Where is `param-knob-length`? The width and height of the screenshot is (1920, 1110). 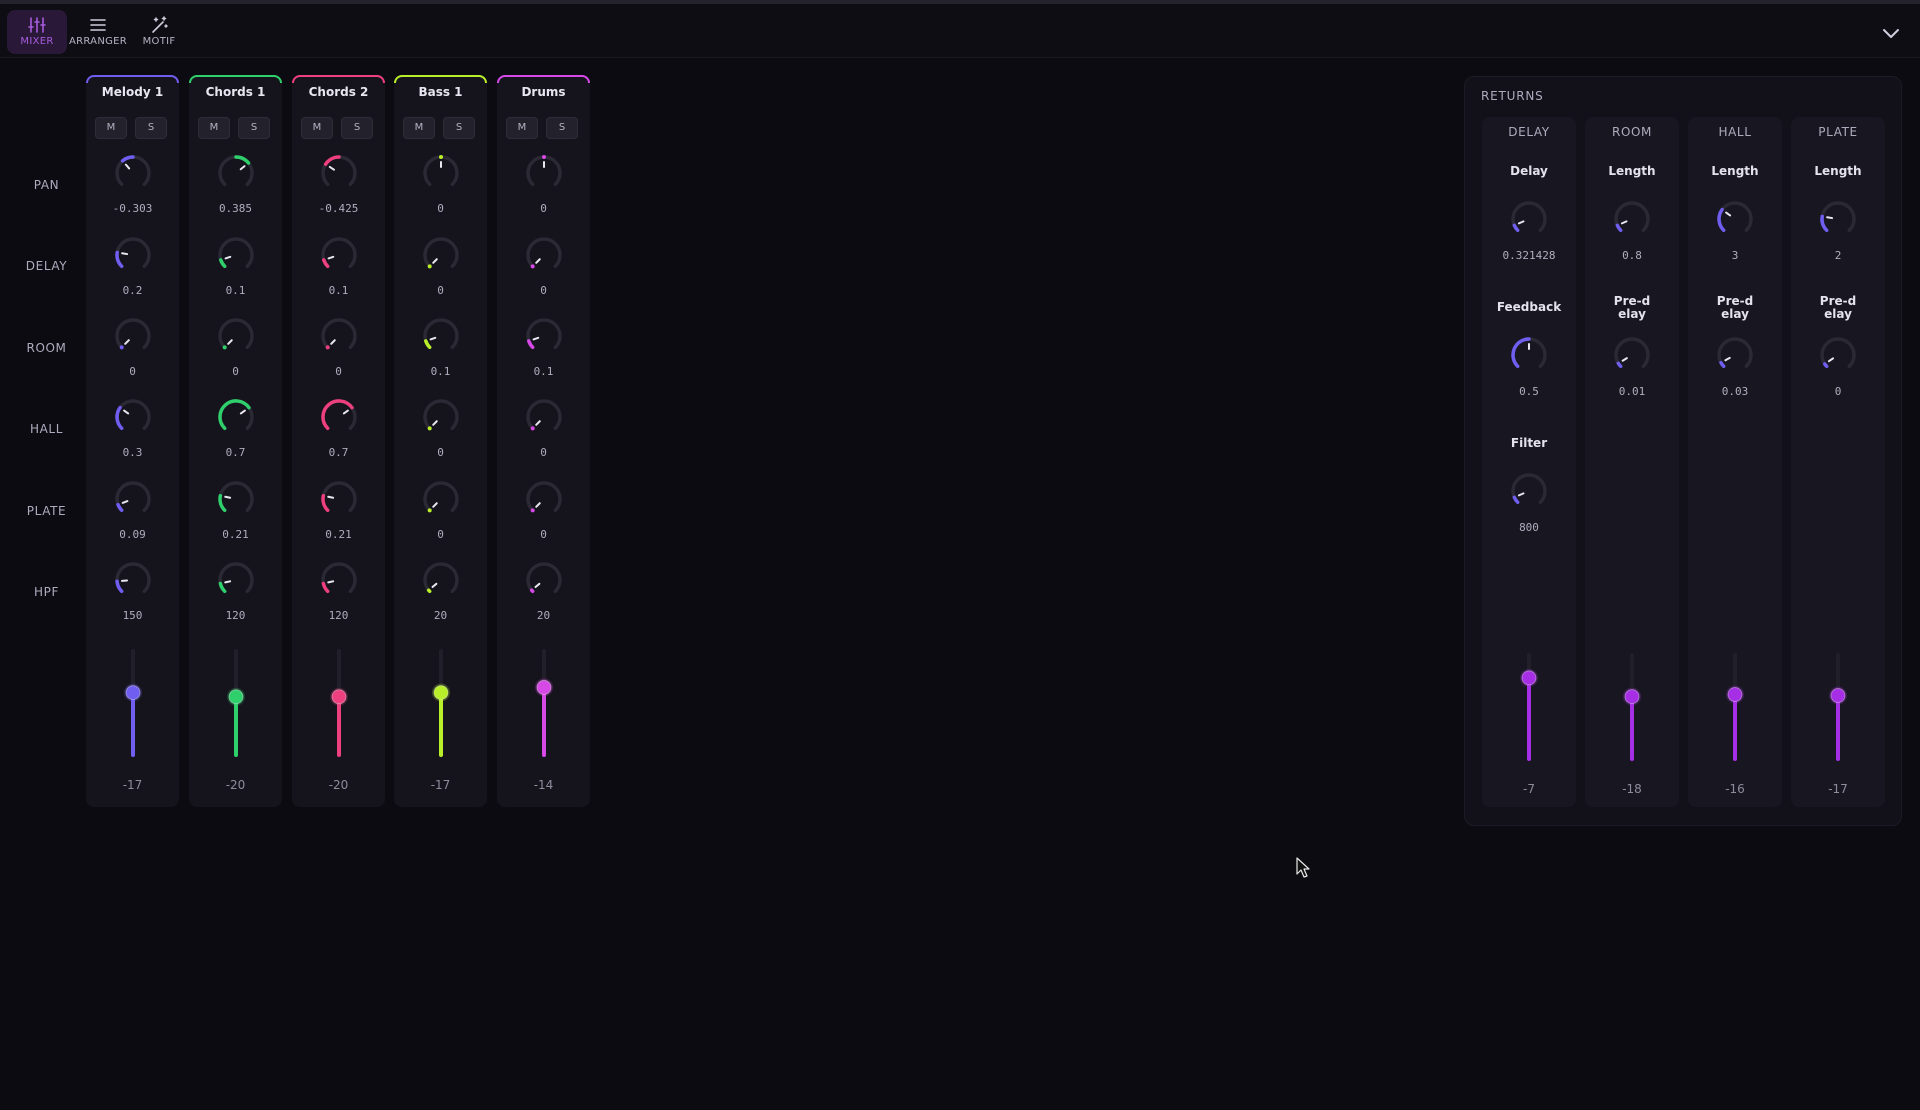 param-knob-length is located at coordinates (1838, 219).